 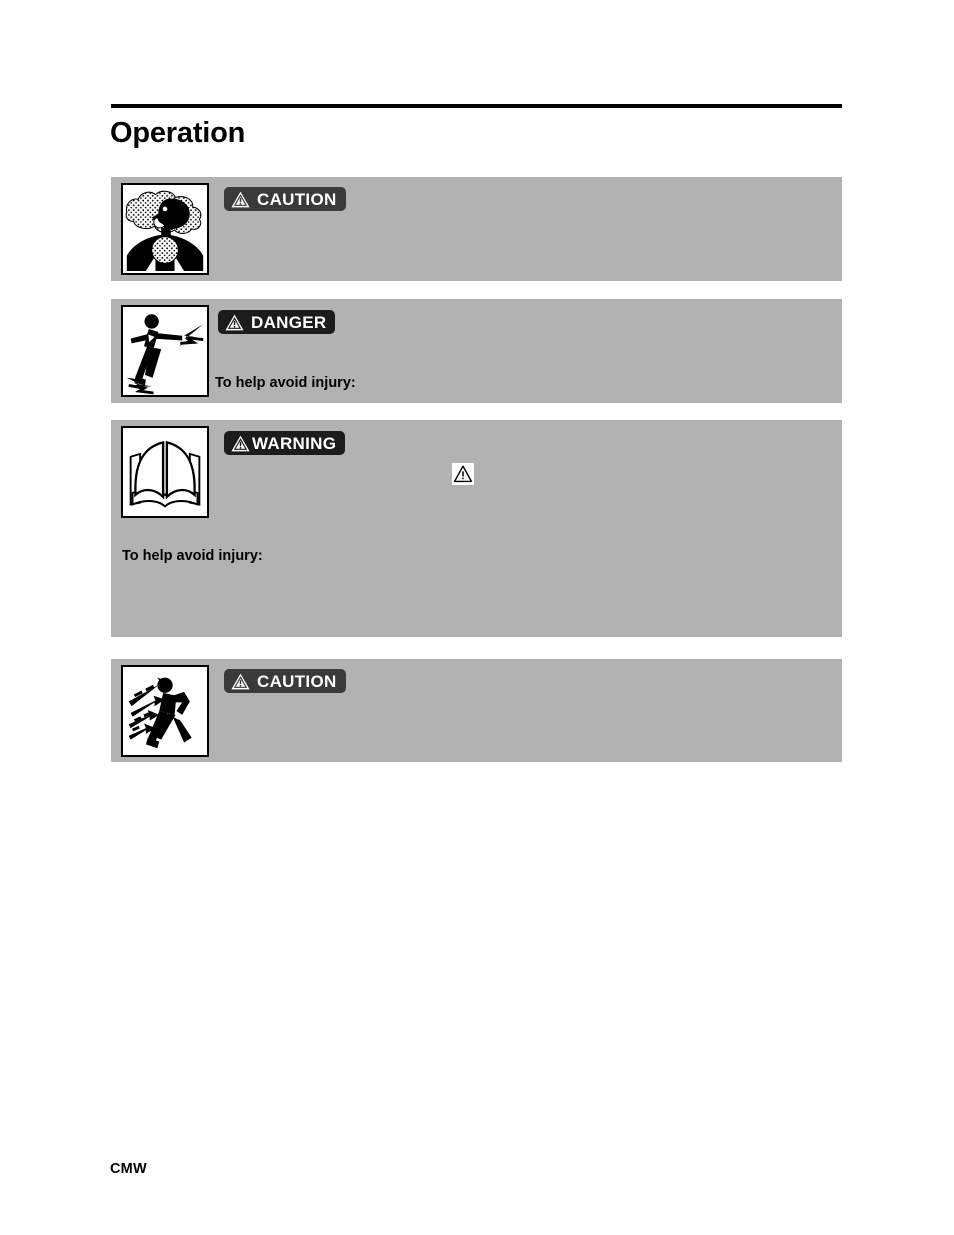 What do you see at coordinates (294, 443) in the screenshot?
I see `signal-word-label: WARNING` at bounding box center [294, 443].